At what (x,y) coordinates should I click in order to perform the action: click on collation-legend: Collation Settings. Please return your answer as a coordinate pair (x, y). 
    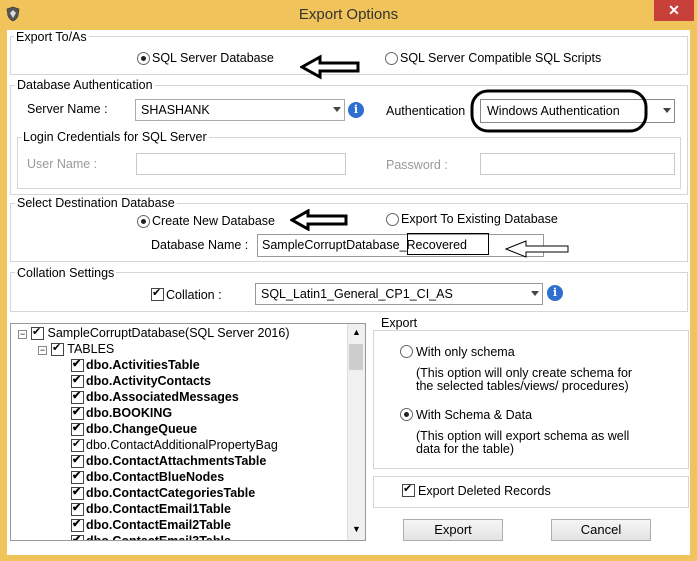
    Looking at the image, I should click on (66, 273).